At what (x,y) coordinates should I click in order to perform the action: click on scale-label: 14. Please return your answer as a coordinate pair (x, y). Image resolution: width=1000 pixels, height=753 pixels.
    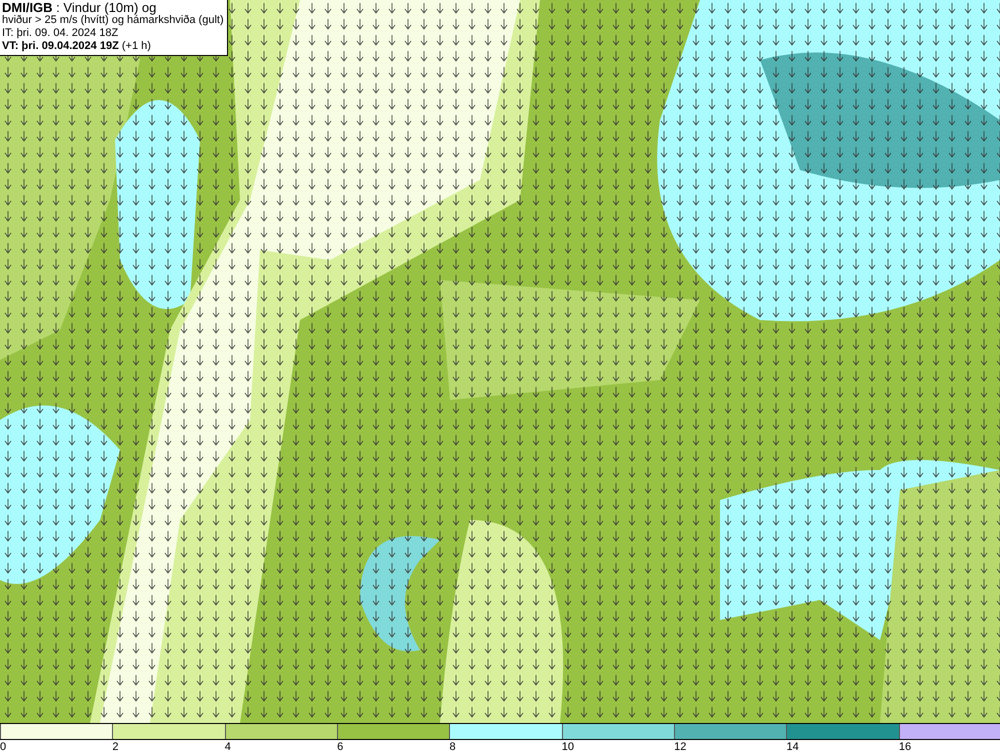
    Looking at the image, I should click on (792, 746).